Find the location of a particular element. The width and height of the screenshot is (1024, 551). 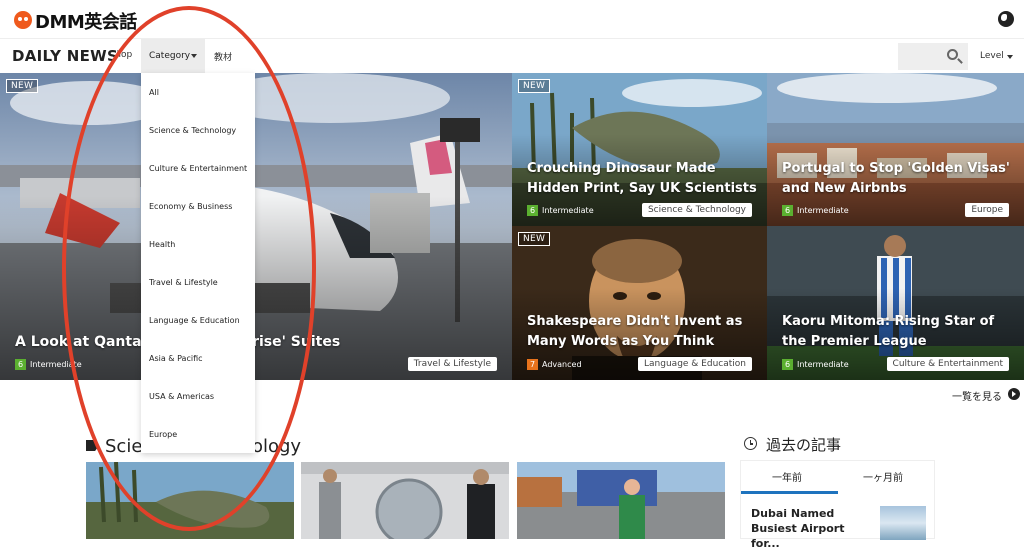

search-icon is located at coordinates (952, 54).